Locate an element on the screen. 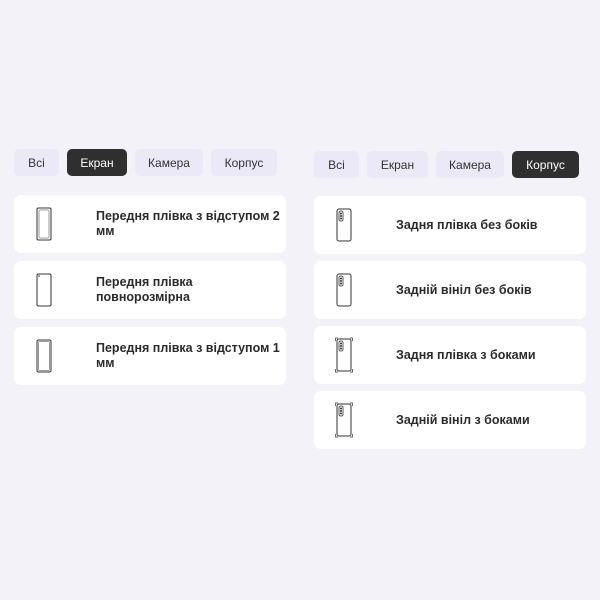 This screenshot has width=600, height=600. list-item-front-film-2mm: Передня плівка з відступом 2 мм is located at coordinates (150, 224).